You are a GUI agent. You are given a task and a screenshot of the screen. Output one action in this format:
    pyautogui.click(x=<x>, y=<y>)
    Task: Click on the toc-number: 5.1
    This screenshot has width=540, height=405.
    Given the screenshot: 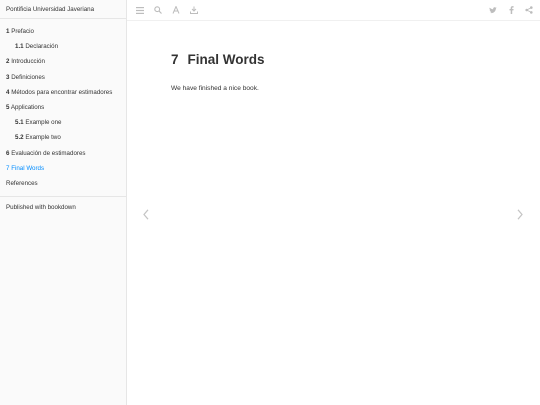 What is the action you would take?
    pyautogui.click(x=19, y=123)
    